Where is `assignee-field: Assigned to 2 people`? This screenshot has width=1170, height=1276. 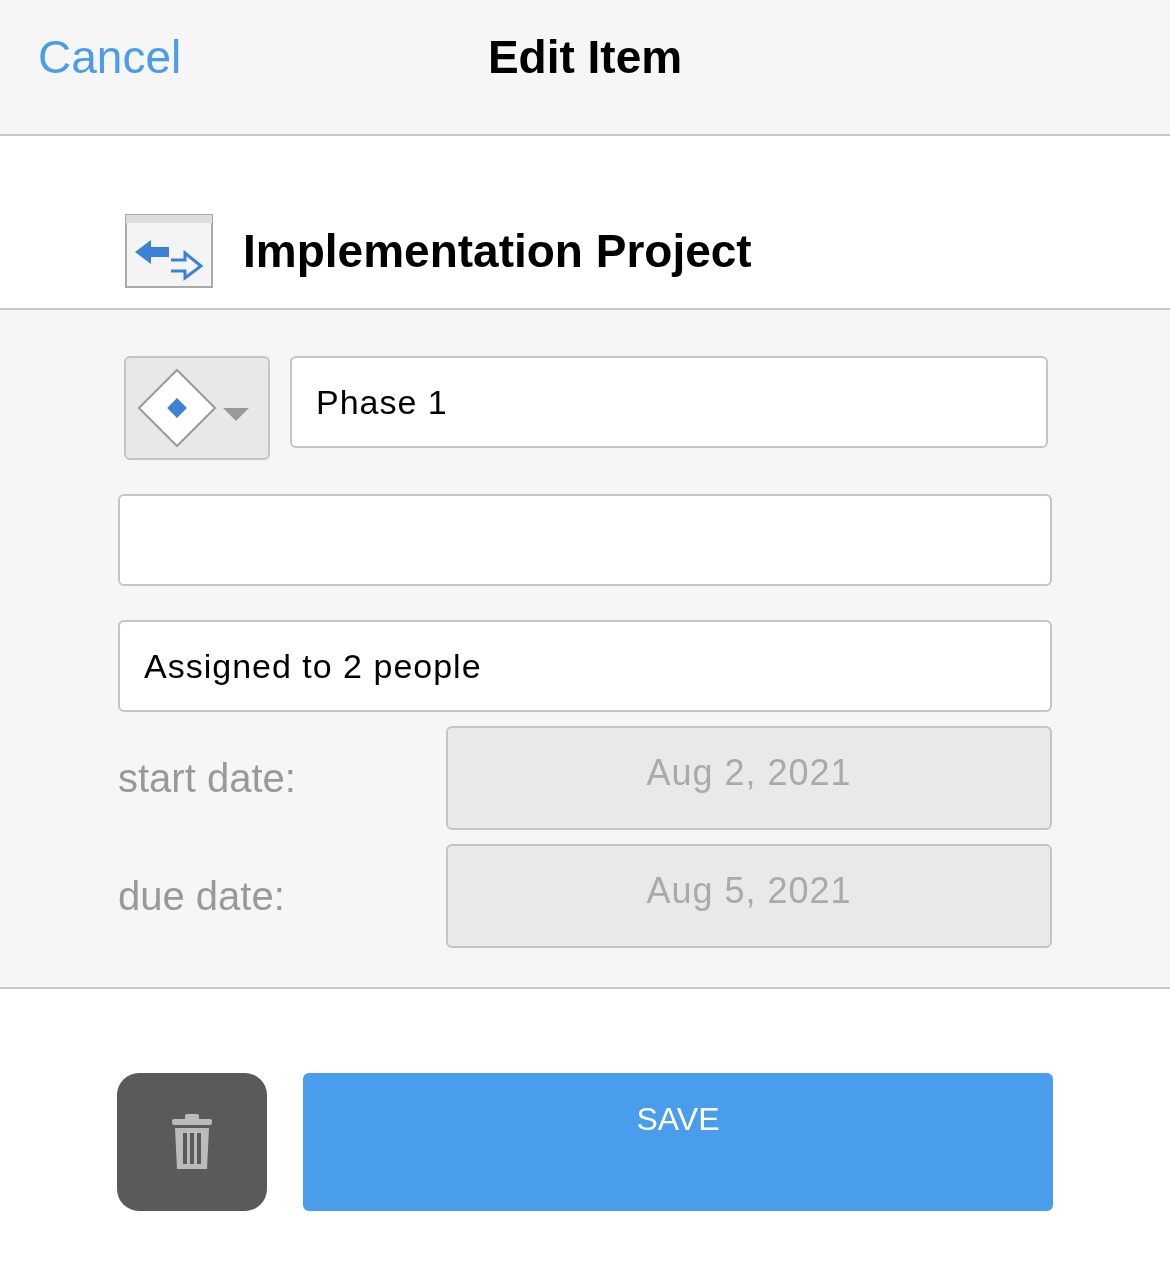 assignee-field: Assigned to 2 people is located at coordinates (585, 666).